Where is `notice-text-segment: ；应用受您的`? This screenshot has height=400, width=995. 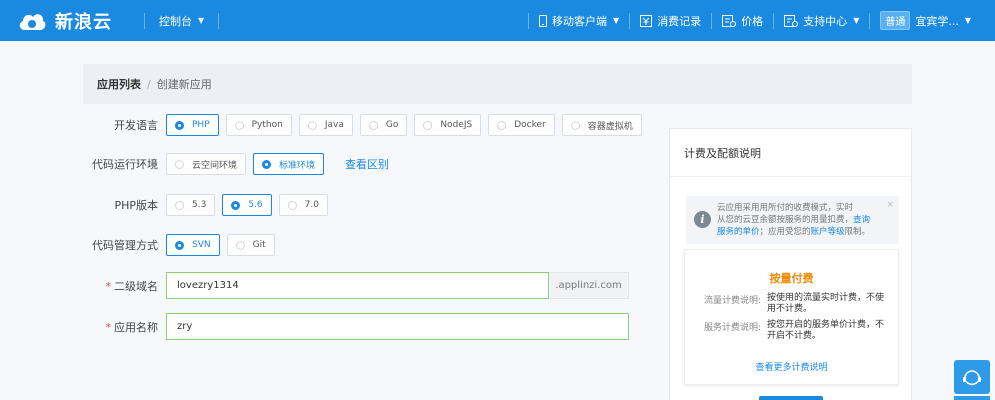 notice-text-segment: ；应用受您的 is located at coordinates (785, 232).